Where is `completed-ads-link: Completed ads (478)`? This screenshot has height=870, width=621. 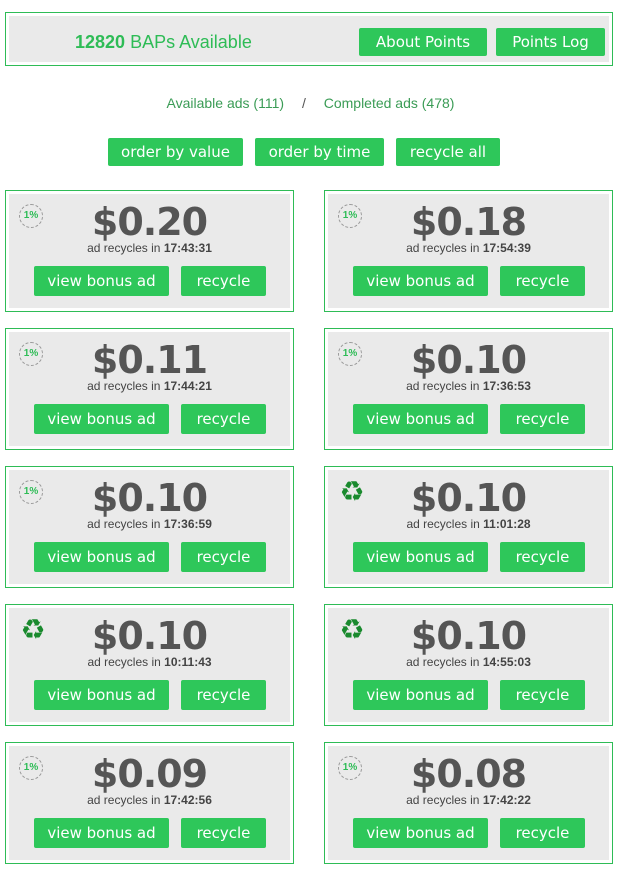 completed-ads-link: Completed ads (478) is located at coordinates (389, 103).